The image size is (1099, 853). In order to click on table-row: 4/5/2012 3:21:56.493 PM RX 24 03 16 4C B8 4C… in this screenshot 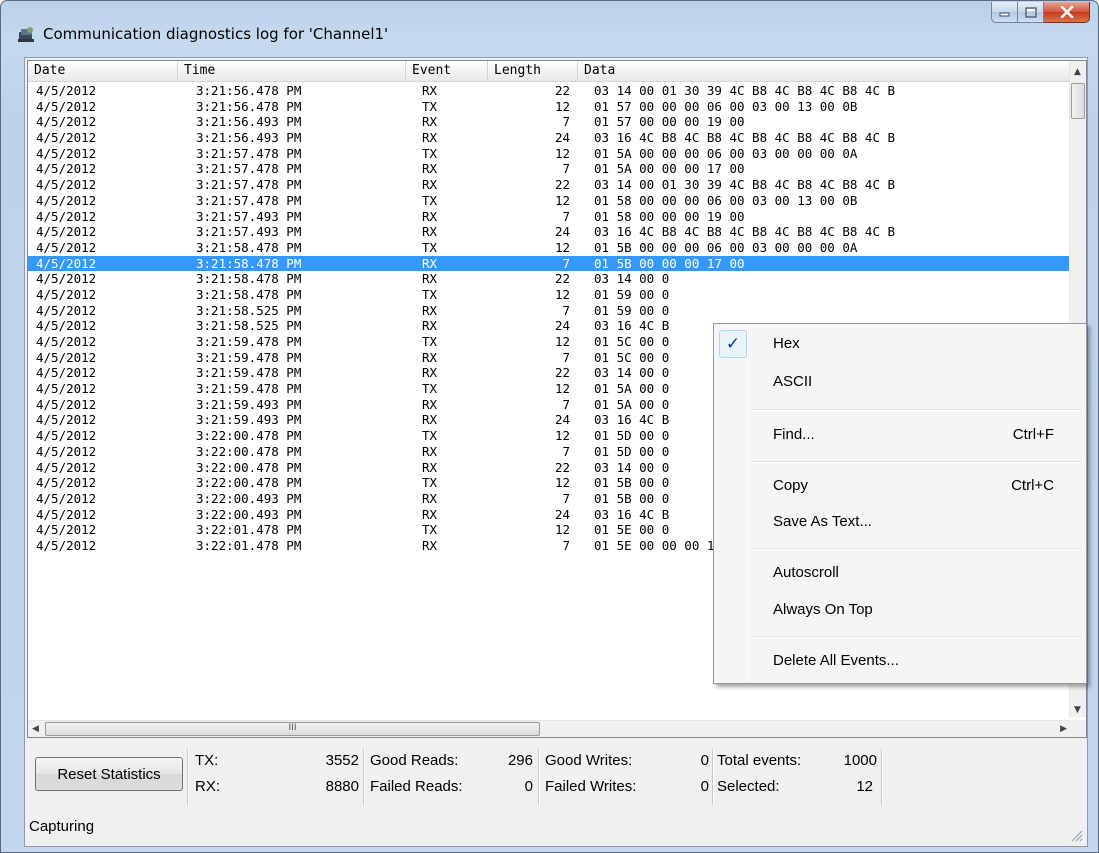, I will do `click(550, 138)`.